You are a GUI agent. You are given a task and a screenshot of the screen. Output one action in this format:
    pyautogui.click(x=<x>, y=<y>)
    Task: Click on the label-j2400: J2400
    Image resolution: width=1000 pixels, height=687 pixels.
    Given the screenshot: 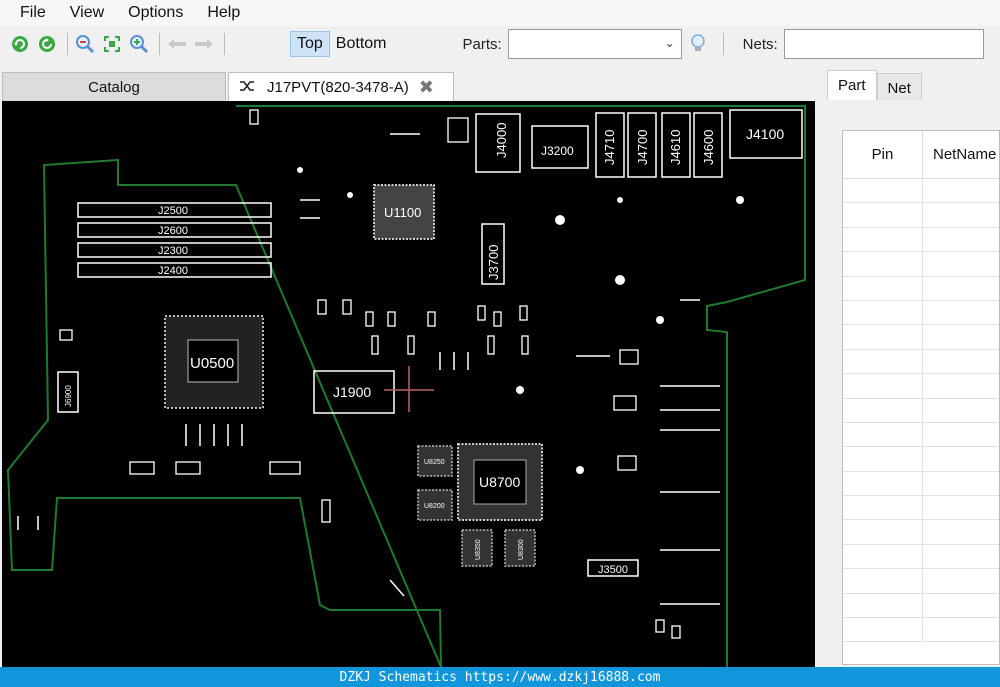 What is the action you would take?
    pyautogui.click(x=173, y=271)
    